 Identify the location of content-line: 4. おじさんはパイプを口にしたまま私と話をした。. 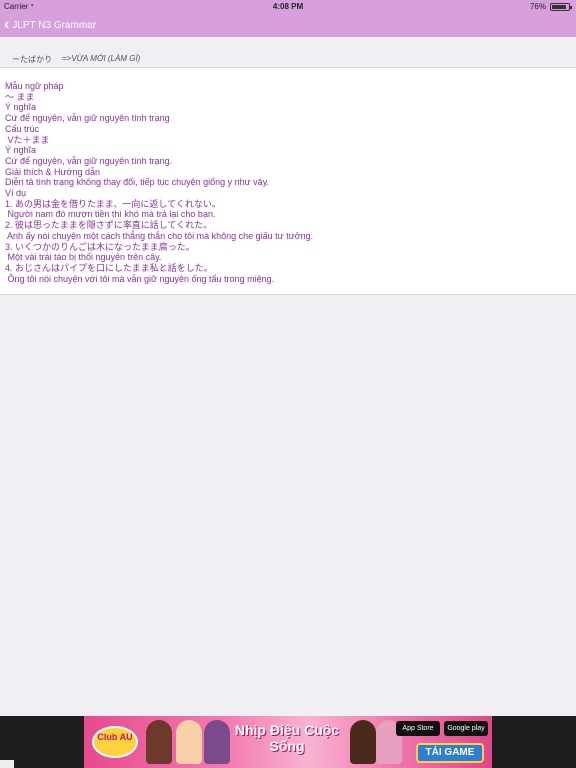
(109, 267).